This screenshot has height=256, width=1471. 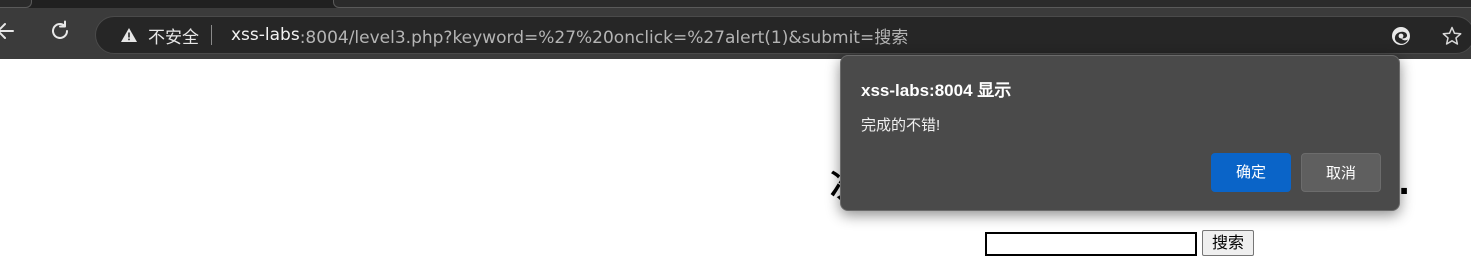 I want to click on search-button: 搜索, so click(x=1228, y=243).